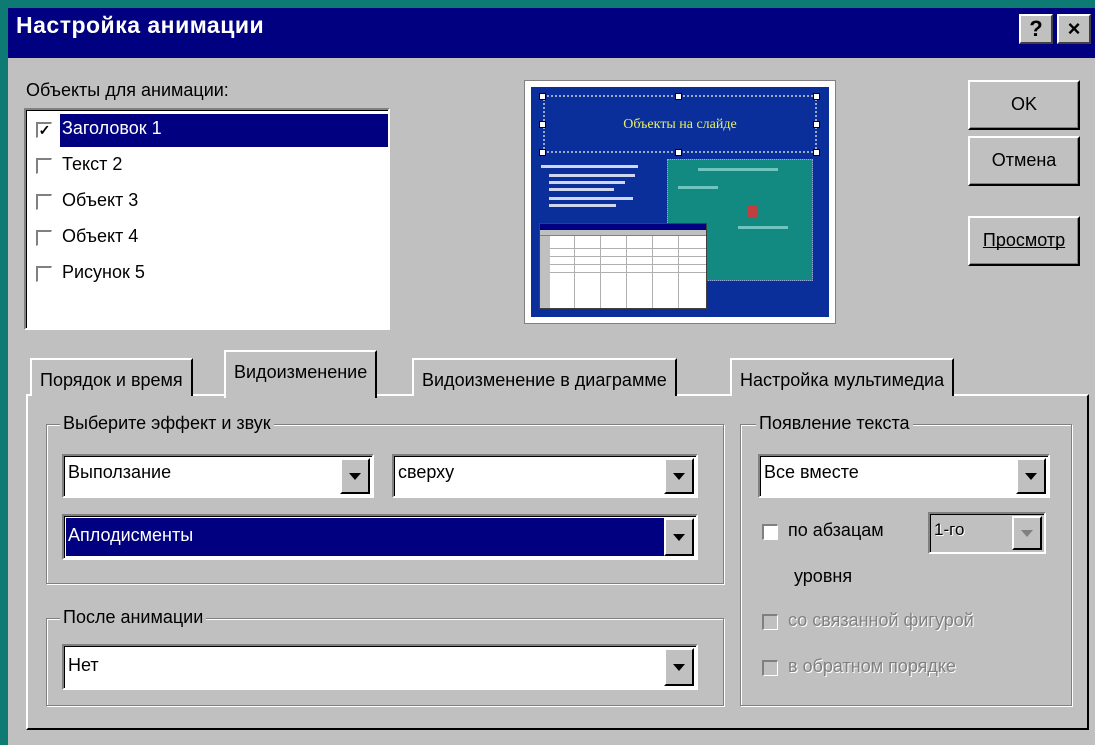 The image size is (1095, 745). I want to click on after-animation-value: Нет, so click(83, 665).